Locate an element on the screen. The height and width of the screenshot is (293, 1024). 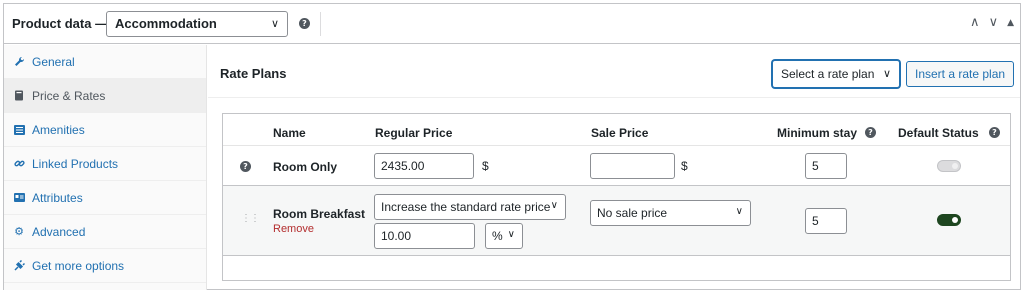
rate-name: Room Breakfast is located at coordinates (319, 214).